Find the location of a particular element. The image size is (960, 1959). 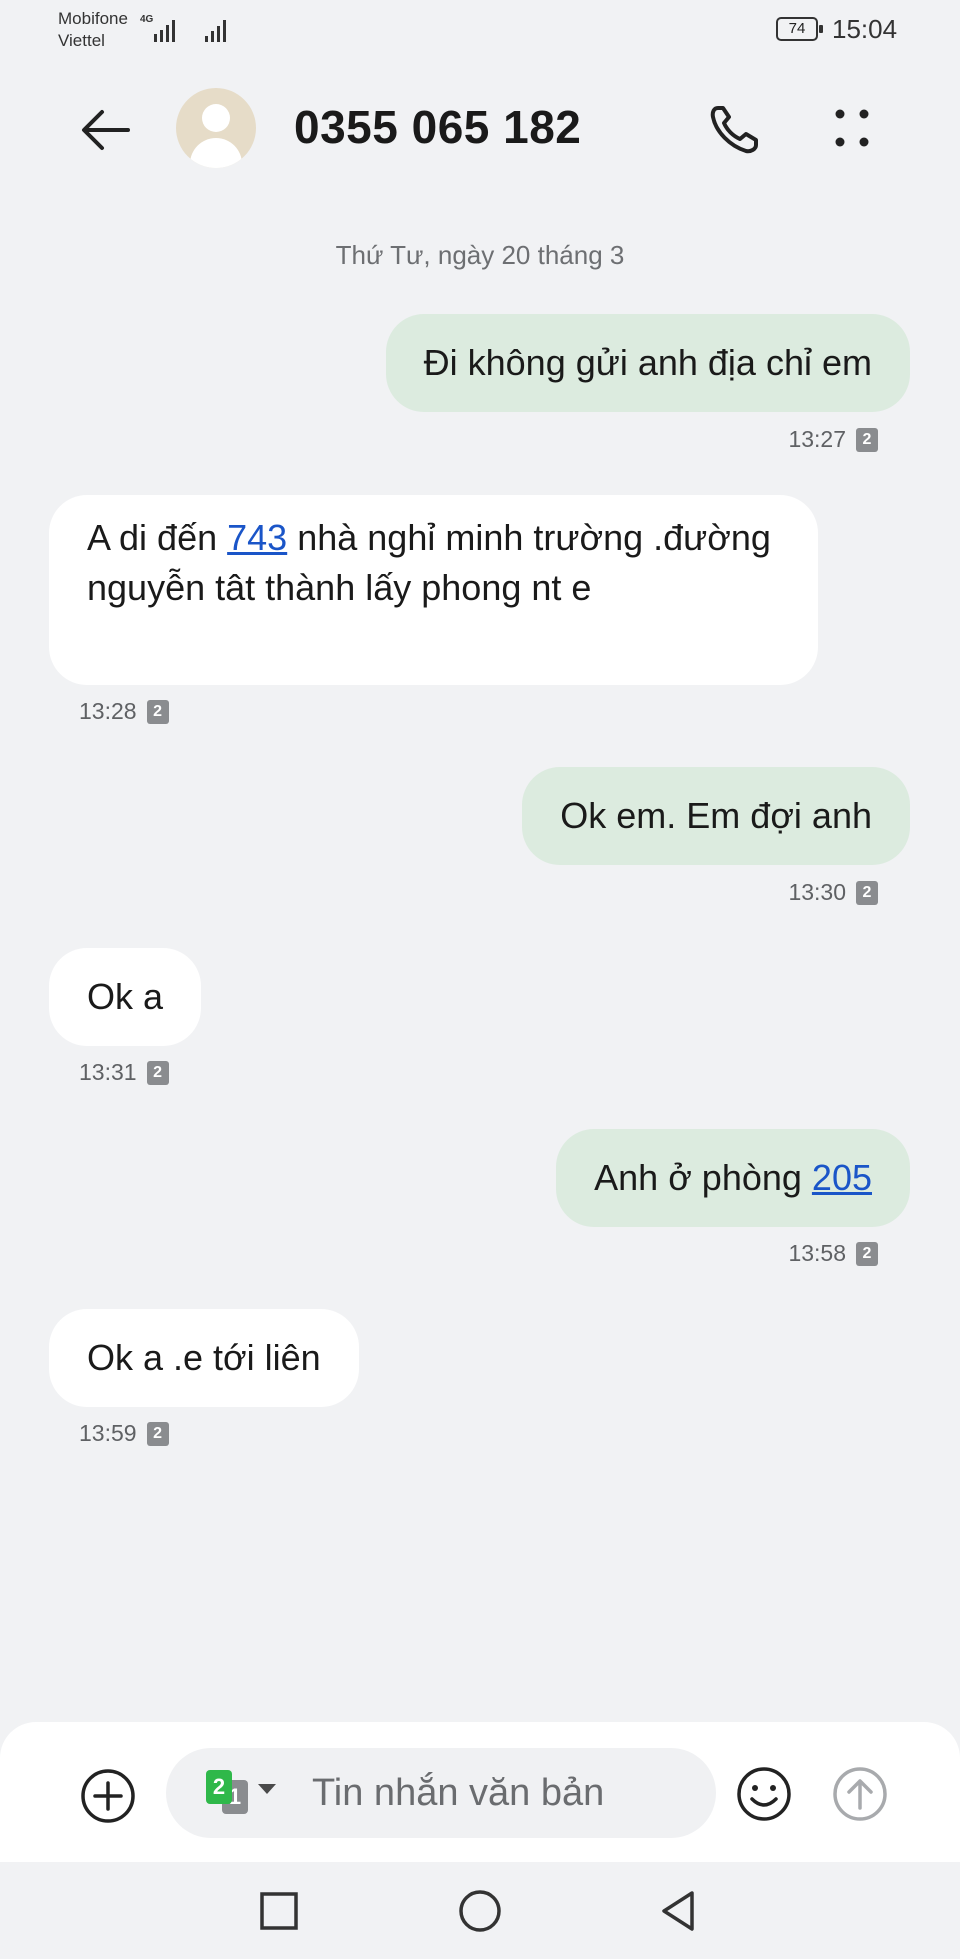

message-text: Đi không gửi anh địa chỉ em is located at coordinates (647, 362).